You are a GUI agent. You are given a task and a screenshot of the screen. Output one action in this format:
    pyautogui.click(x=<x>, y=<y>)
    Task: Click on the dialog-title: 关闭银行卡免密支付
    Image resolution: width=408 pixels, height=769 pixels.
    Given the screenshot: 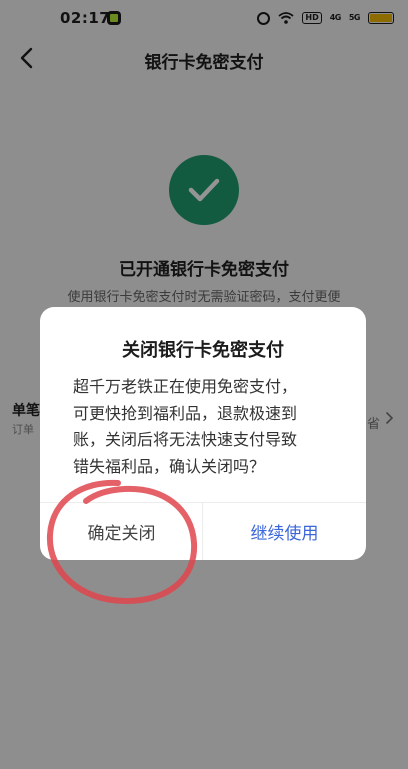 What is the action you would take?
    pyautogui.click(x=203, y=350)
    